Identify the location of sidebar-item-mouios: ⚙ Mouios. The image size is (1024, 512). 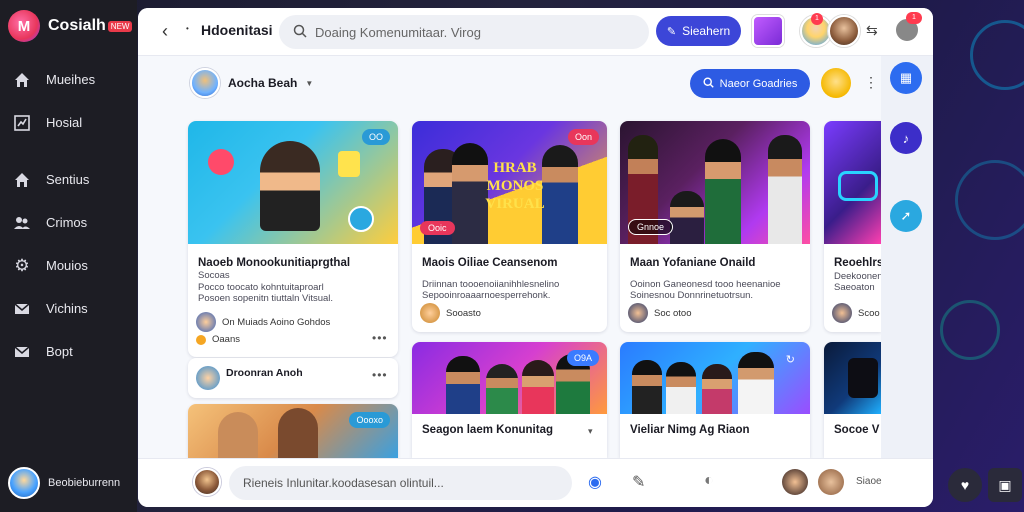
(68, 265).